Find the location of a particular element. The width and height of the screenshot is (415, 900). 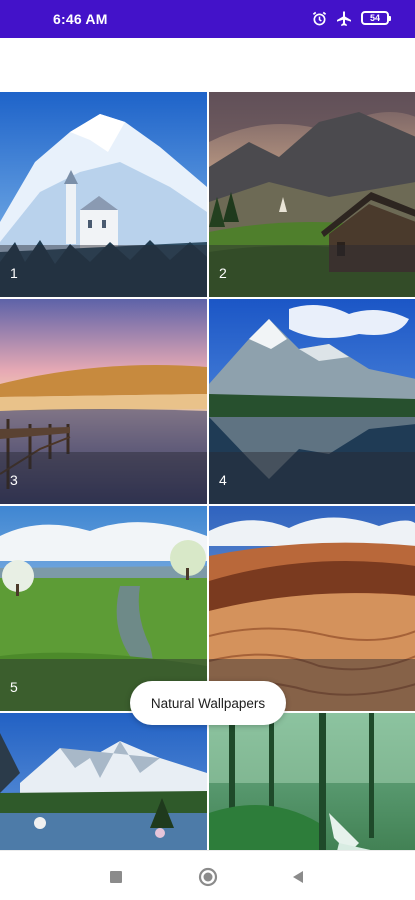

status-time: 6:46 AM is located at coordinates (80, 19).